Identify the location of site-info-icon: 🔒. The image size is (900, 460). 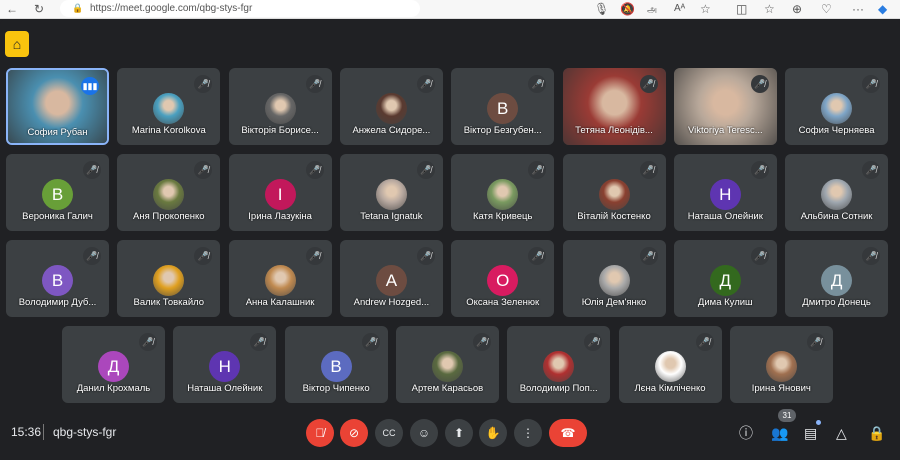
(77, 8).